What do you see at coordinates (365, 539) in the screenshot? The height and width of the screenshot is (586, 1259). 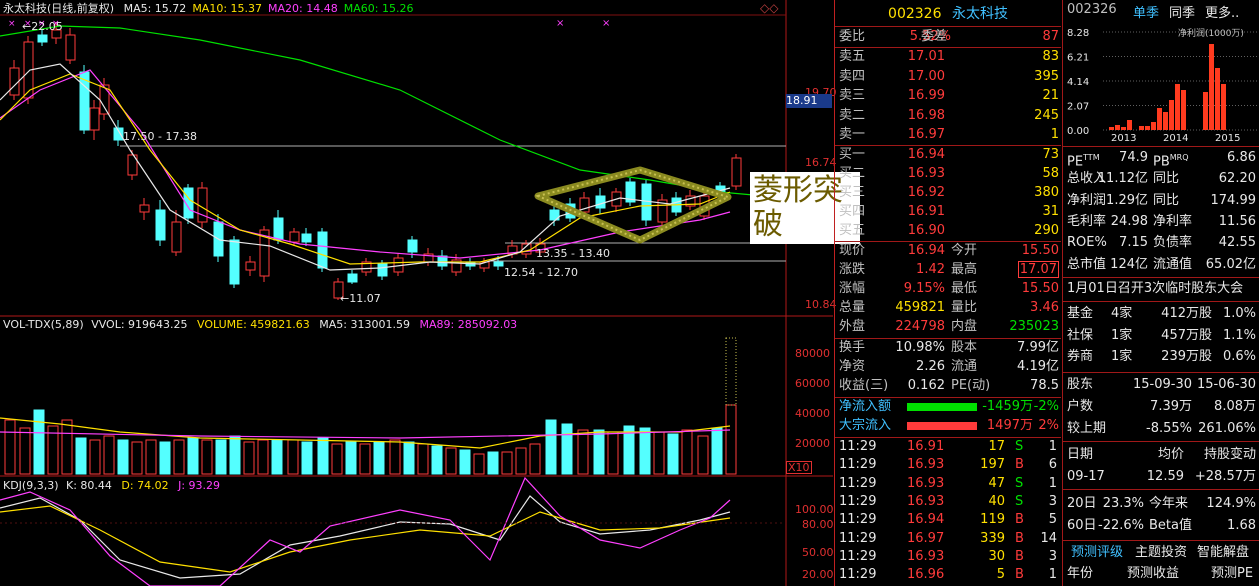 I see `kdj-d-line` at bounding box center [365, 539].